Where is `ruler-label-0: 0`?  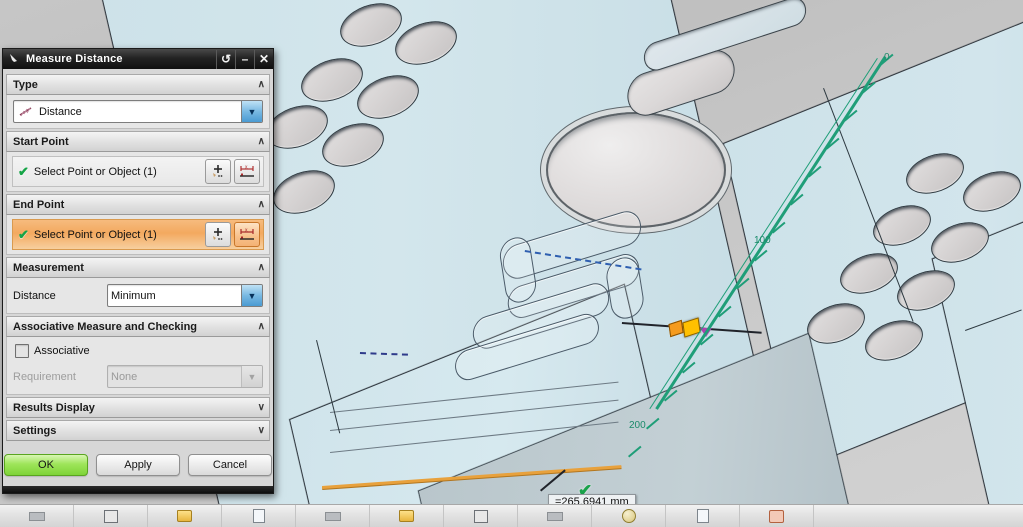
ruler-label-0: 0 is located at coordinates (887, 57).